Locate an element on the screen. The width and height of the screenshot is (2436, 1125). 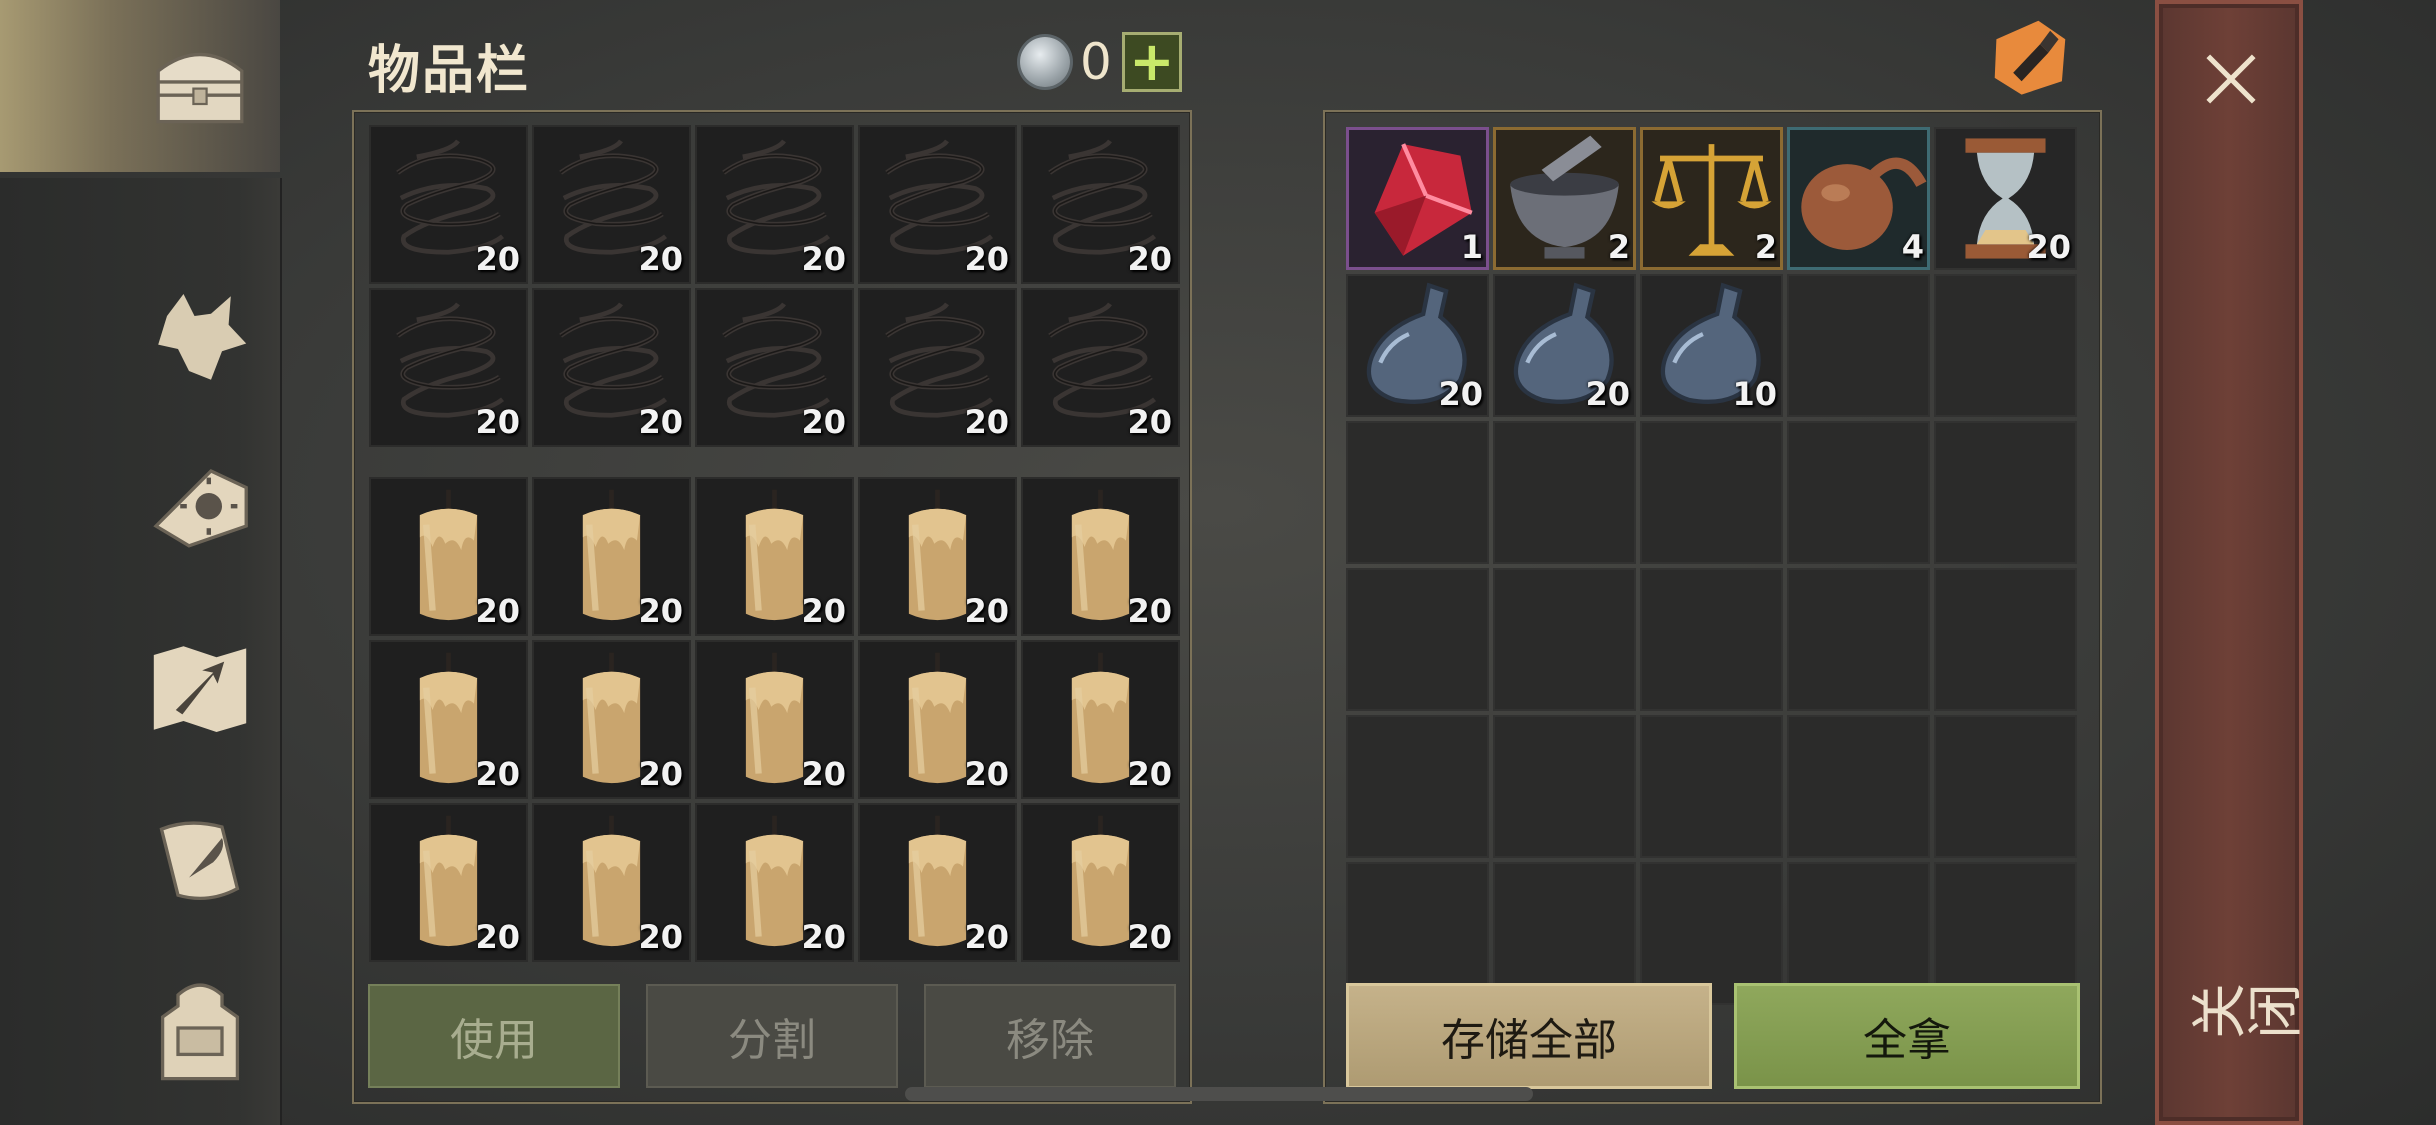
add-currency-button: + is located at coordinates (1151, 62).